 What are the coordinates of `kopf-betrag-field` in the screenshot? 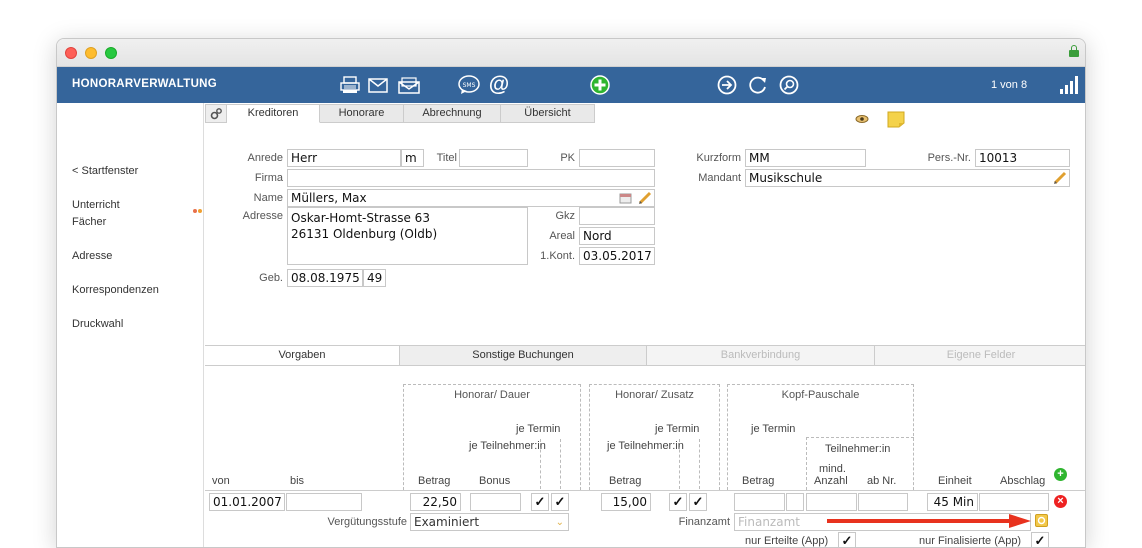 It's located at (759, 502).